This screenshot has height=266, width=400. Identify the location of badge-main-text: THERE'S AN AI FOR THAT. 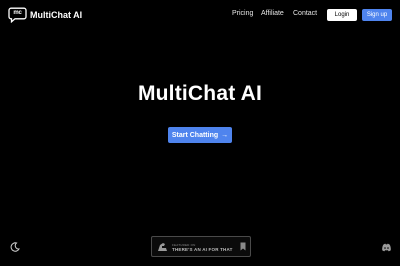
(202, 249).